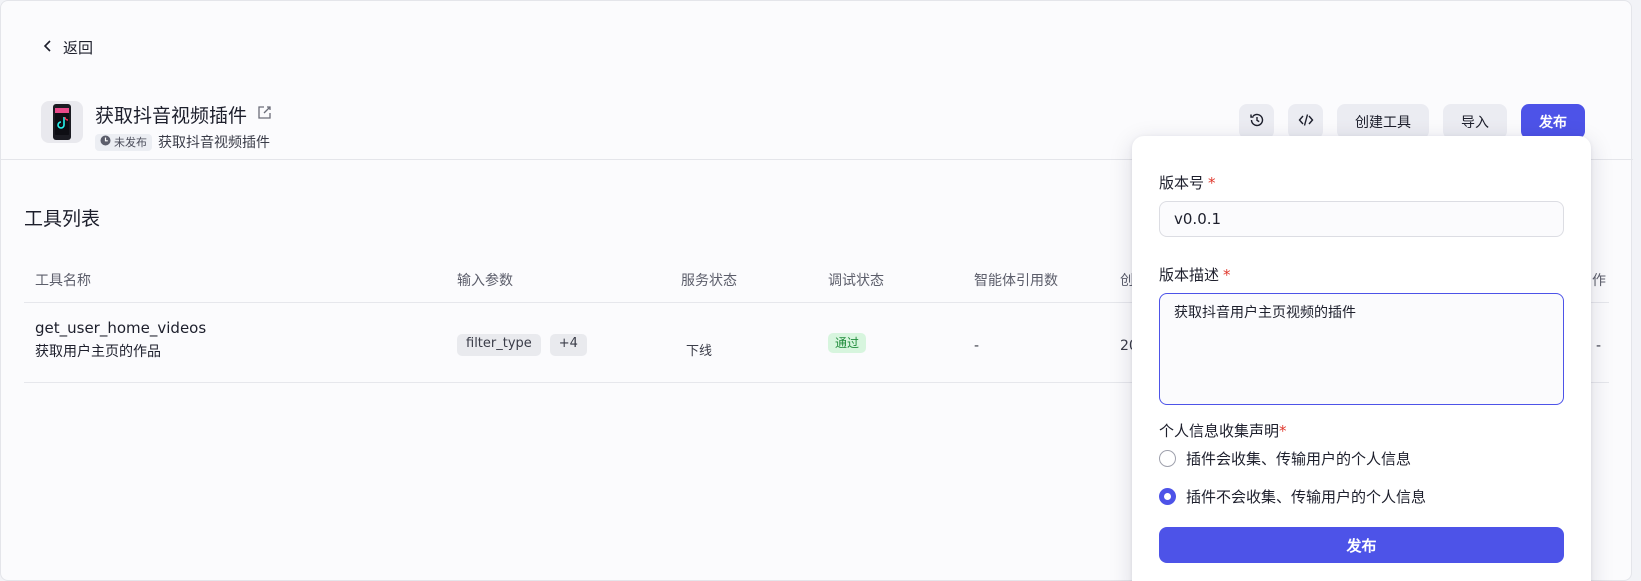  Describe the element at coordinates (856, 281) in the screenshot. I see `column-header: 调试状态` at that location.